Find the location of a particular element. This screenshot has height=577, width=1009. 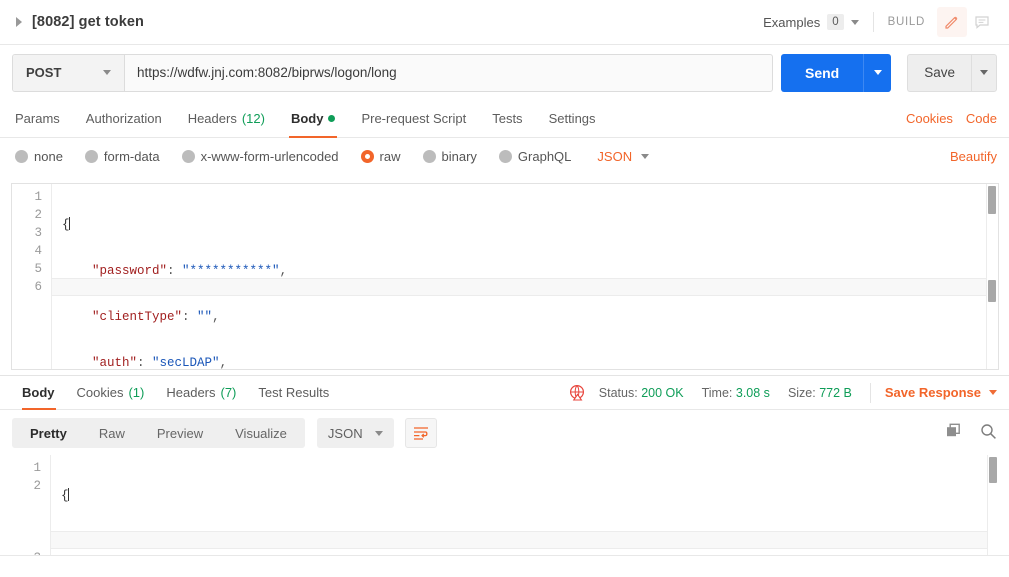

line-number-spacer2 is located at coordinates (30, 540).